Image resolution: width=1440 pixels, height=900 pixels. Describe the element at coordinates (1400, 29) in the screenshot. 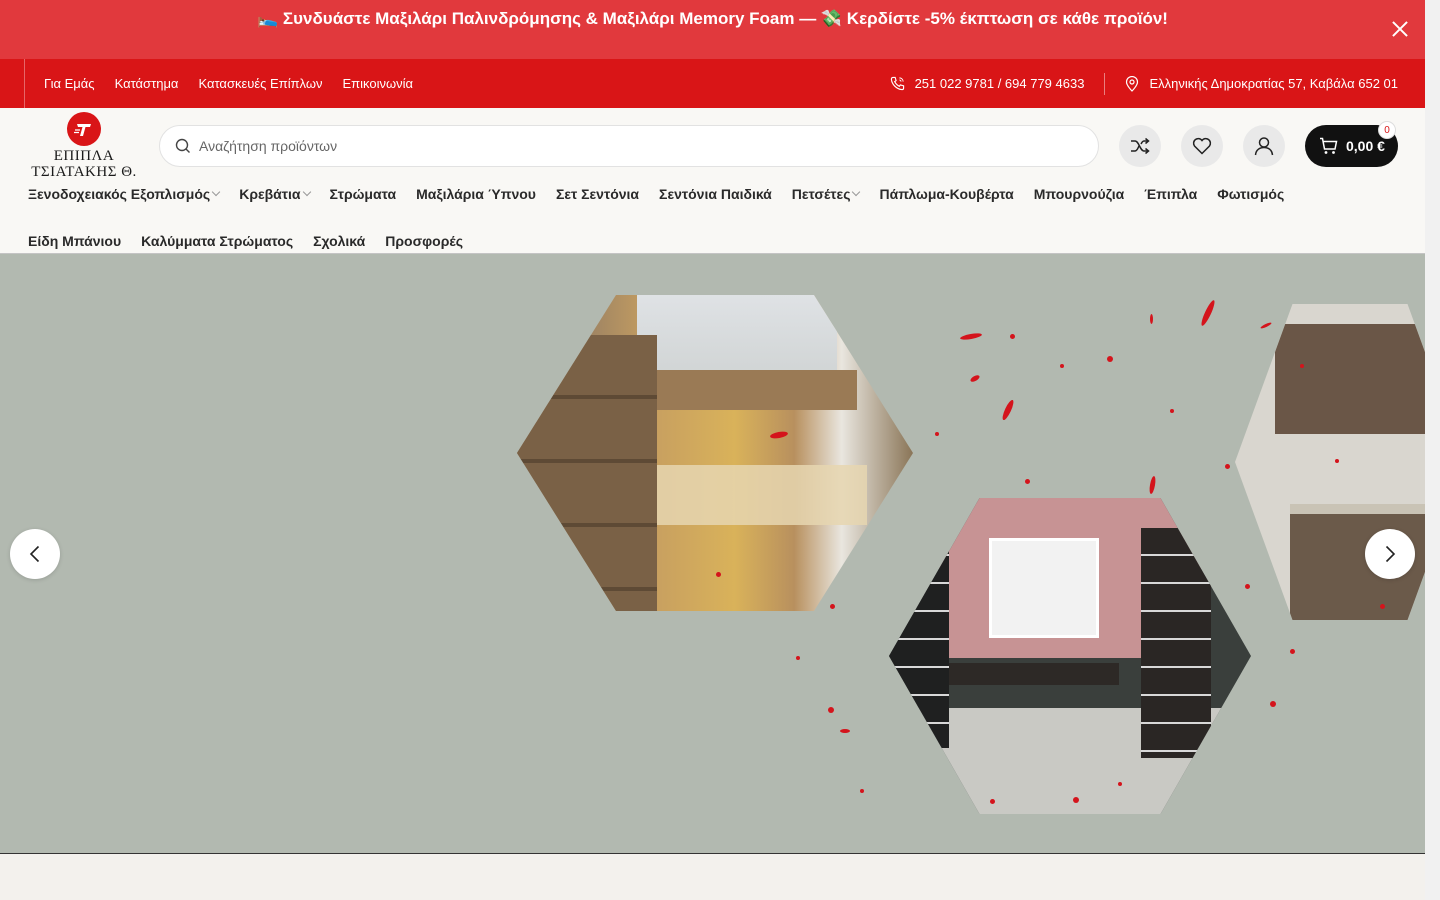

I see `close-icon` at that location.